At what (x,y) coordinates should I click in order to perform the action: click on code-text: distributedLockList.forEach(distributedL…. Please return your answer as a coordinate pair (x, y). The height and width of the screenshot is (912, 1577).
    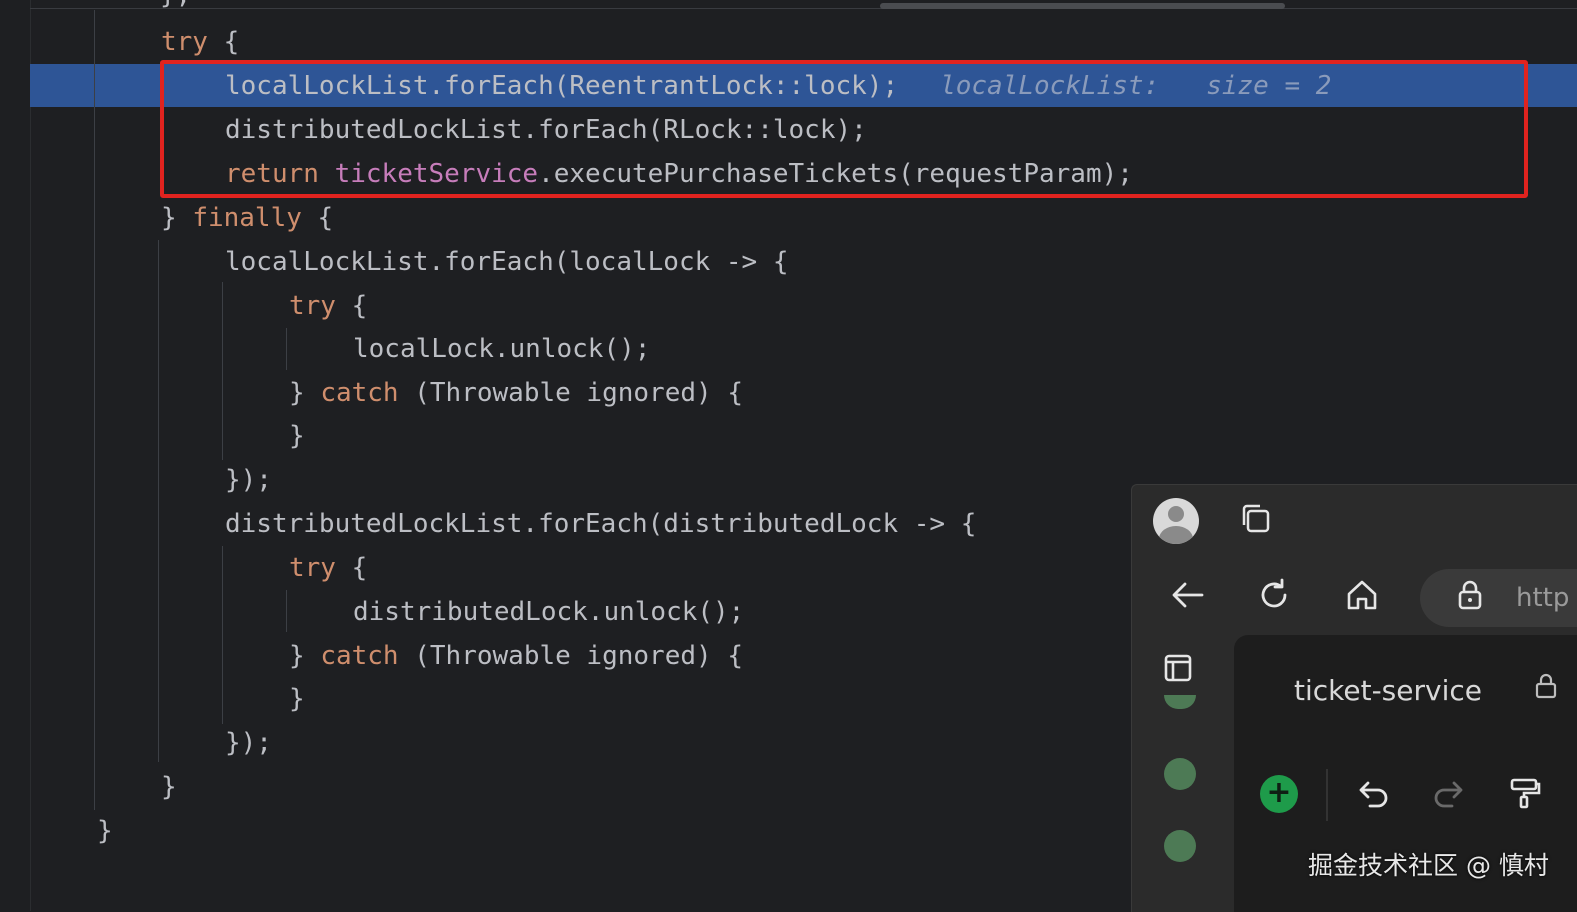
    Looking at the image, I should click on (601, 524).